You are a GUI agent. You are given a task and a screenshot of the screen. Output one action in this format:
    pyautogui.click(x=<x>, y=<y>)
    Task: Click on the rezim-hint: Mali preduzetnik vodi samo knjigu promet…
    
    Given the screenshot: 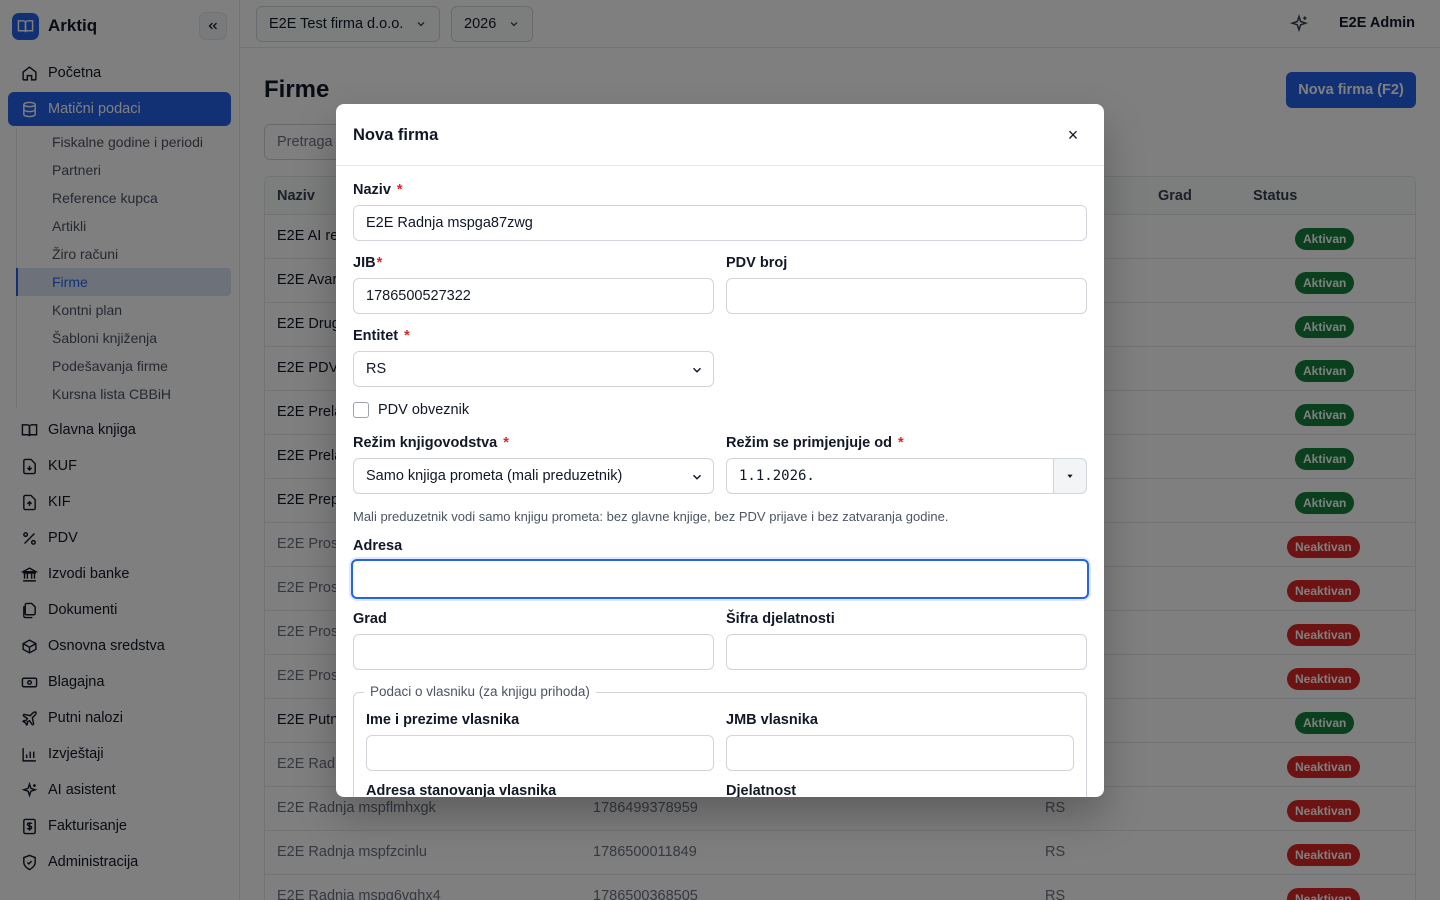 What is the action you would take?
    pyautogui.click(x=651, y=516)
    